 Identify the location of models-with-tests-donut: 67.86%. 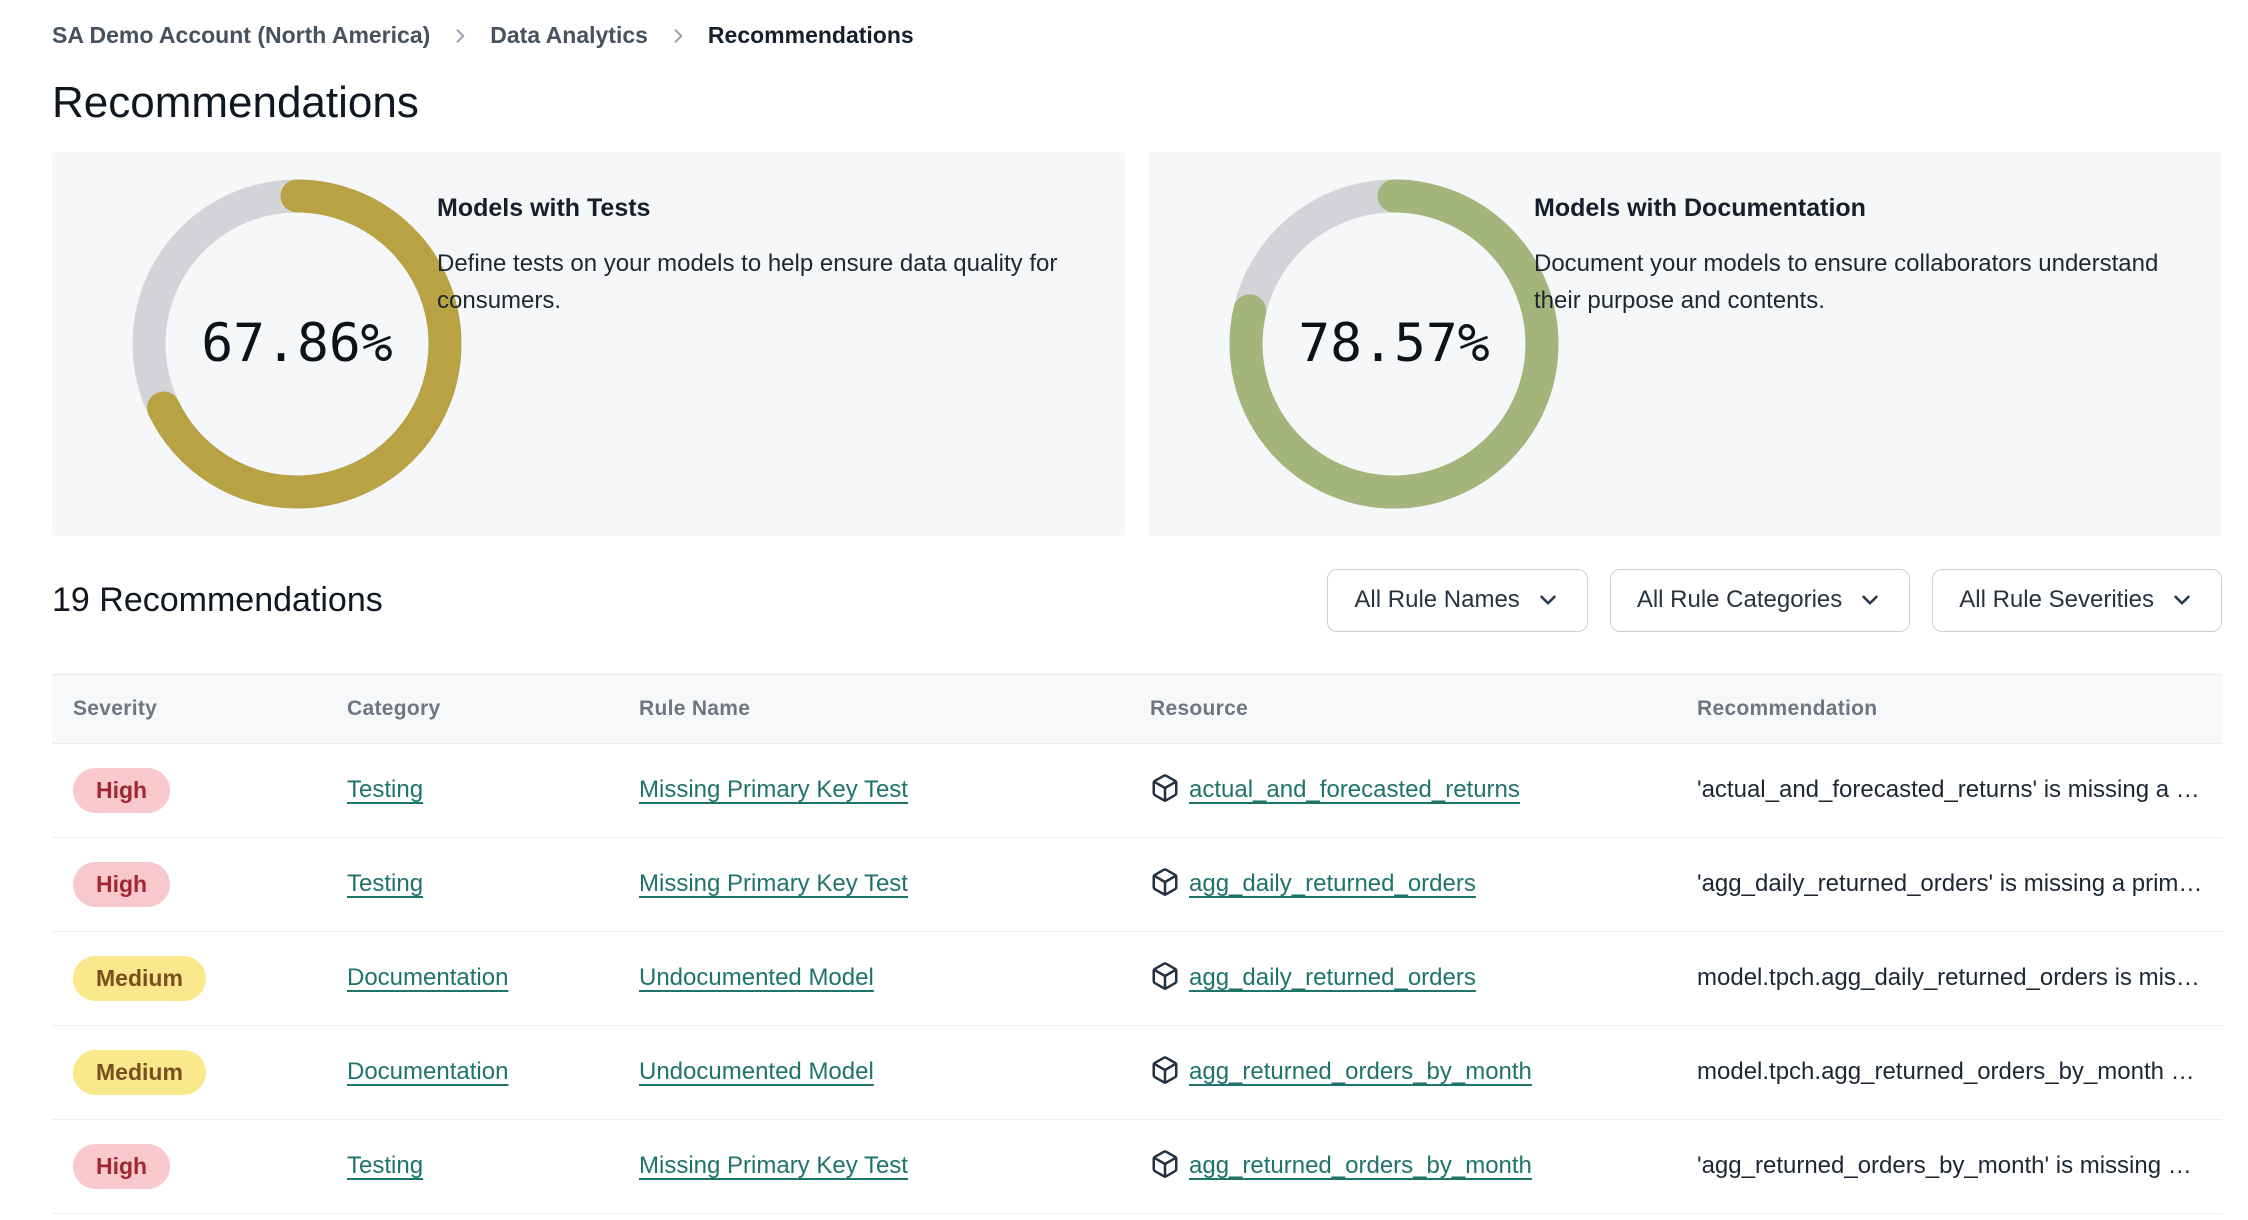
(297, 344).